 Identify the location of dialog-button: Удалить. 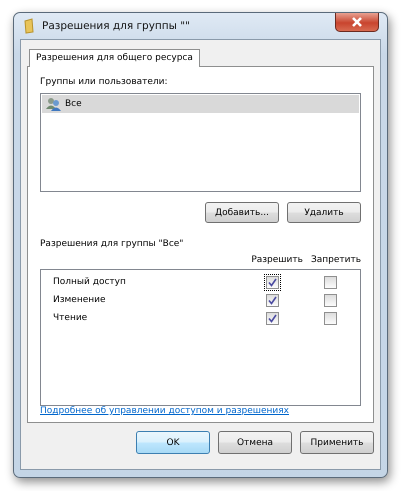
(324, 213).